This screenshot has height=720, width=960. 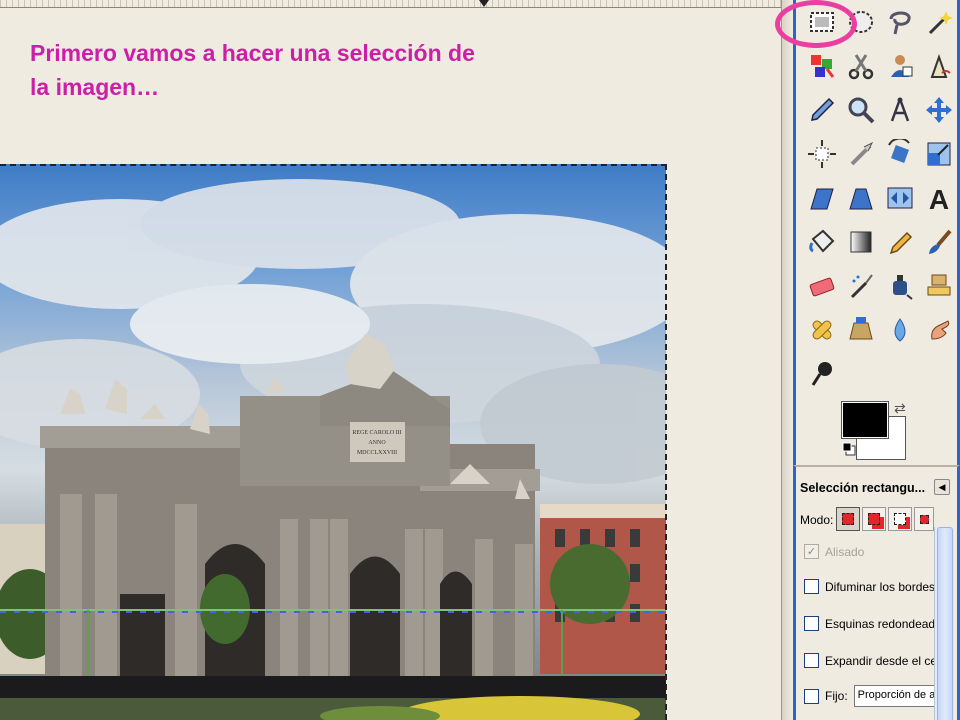 I want to click on perspective-clone-tool, so click(x=860, y=332).